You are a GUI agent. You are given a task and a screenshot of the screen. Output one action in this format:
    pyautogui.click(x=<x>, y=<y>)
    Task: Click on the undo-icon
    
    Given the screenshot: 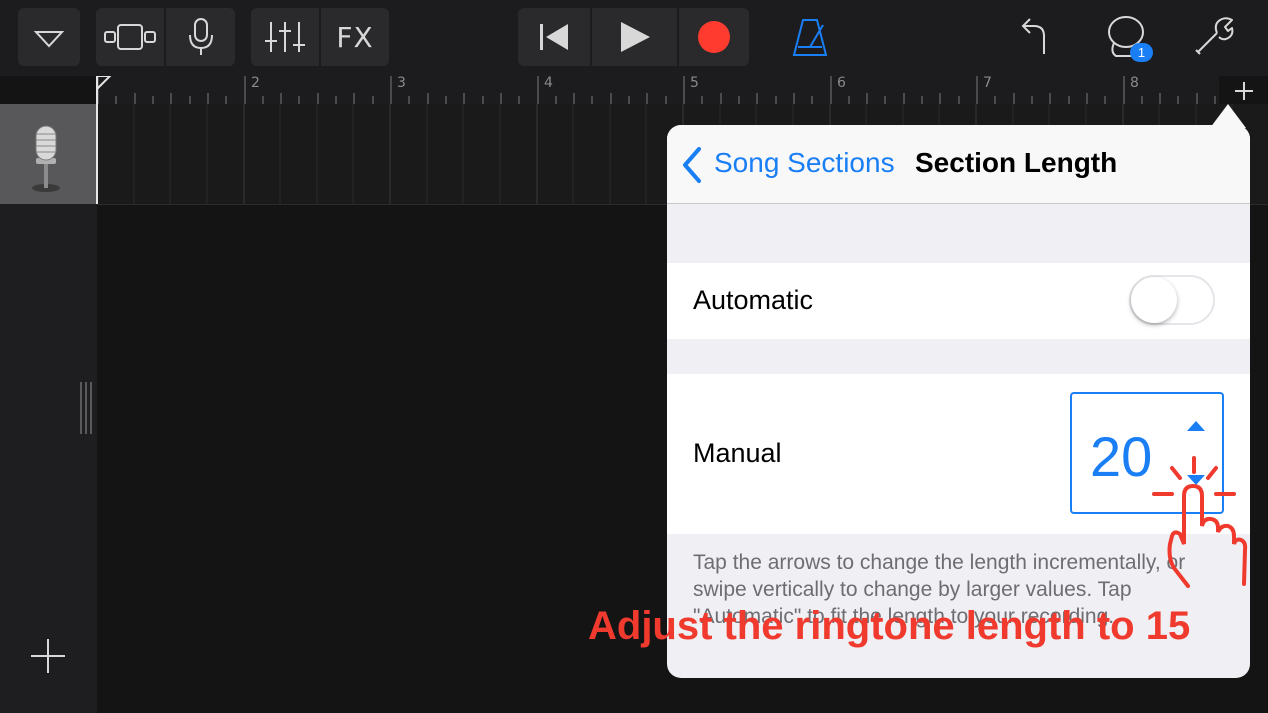 What is the action you would take?
    pyautogui.click(x=1033, y=36)
    